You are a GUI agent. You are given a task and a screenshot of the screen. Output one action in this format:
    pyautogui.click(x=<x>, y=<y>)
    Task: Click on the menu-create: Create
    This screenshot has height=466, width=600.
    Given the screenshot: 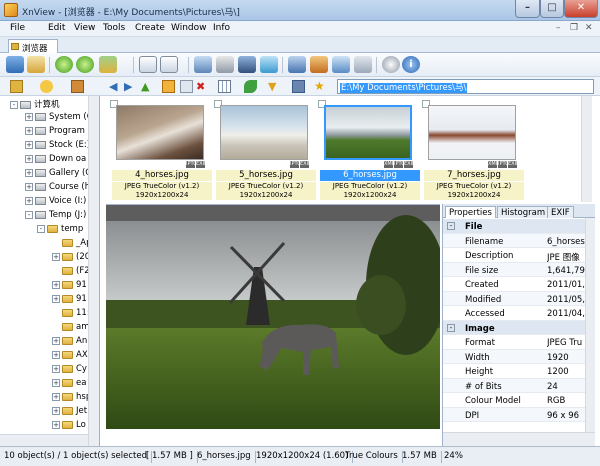 What is the action you would take?
    pyautogui.click(x=150, y=28)
    